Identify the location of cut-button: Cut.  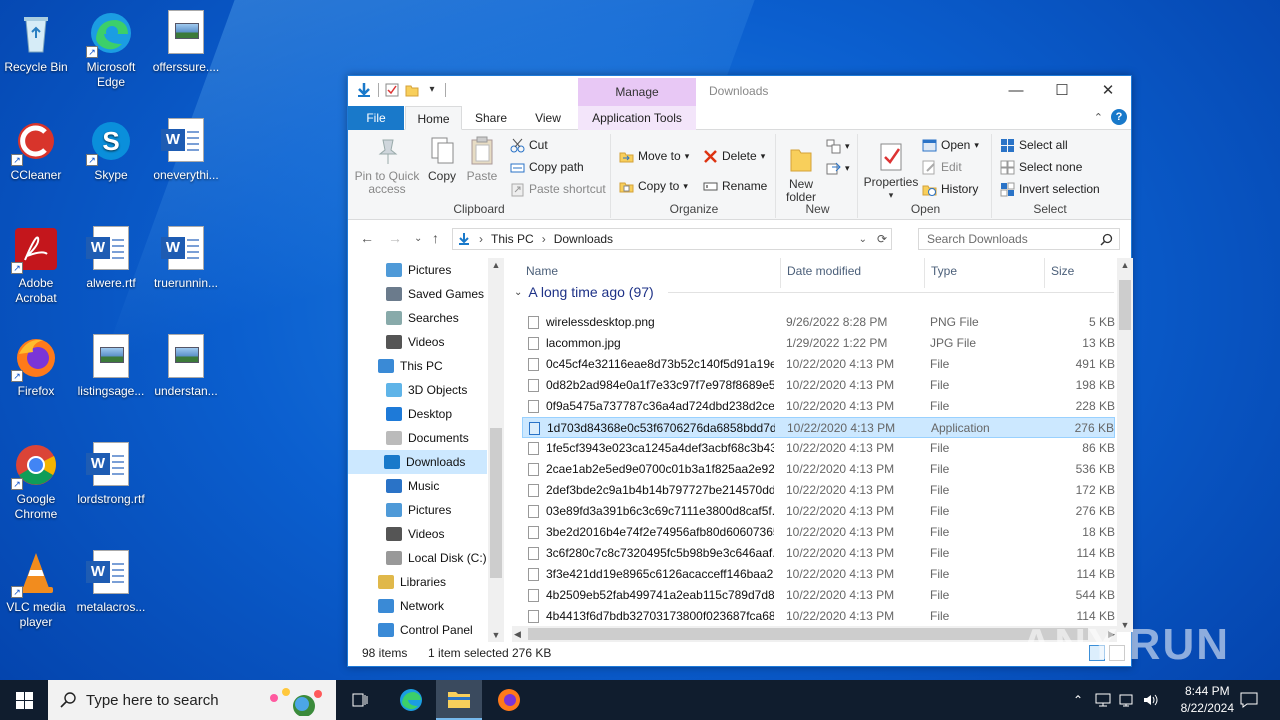
(529, 145).